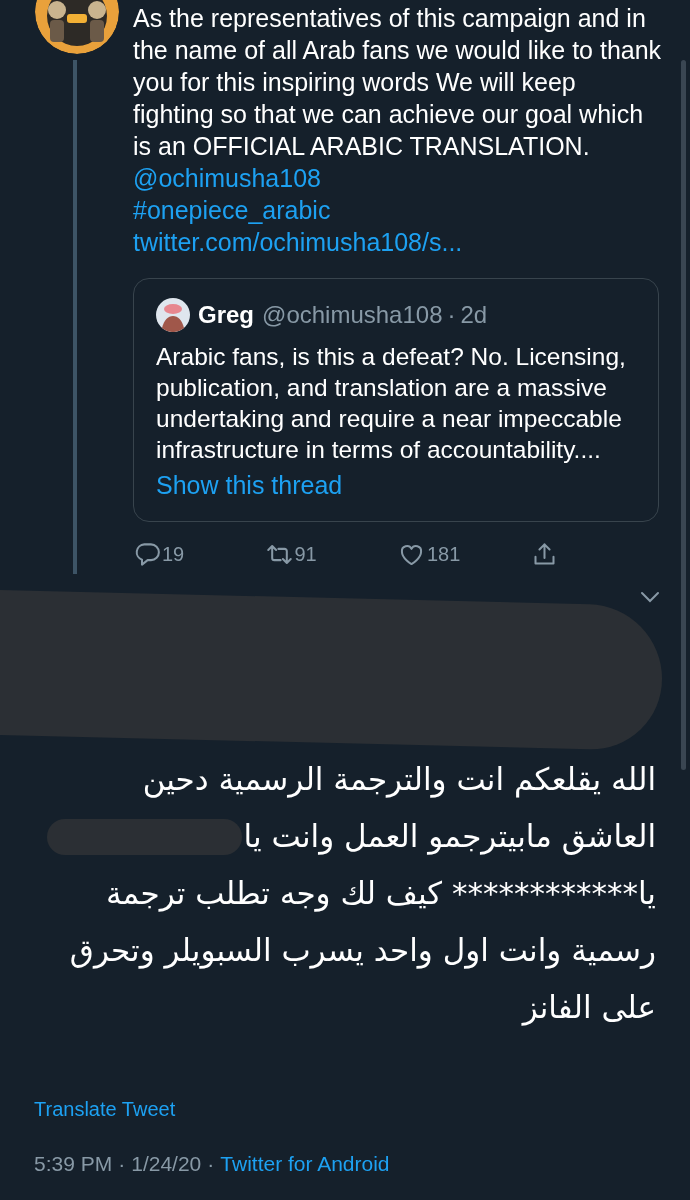 The image size is (690, 1200). Describe the element at coordinates (398, 178) in the screenshot. I see `tweet-link: @ochimusha108` at that location.